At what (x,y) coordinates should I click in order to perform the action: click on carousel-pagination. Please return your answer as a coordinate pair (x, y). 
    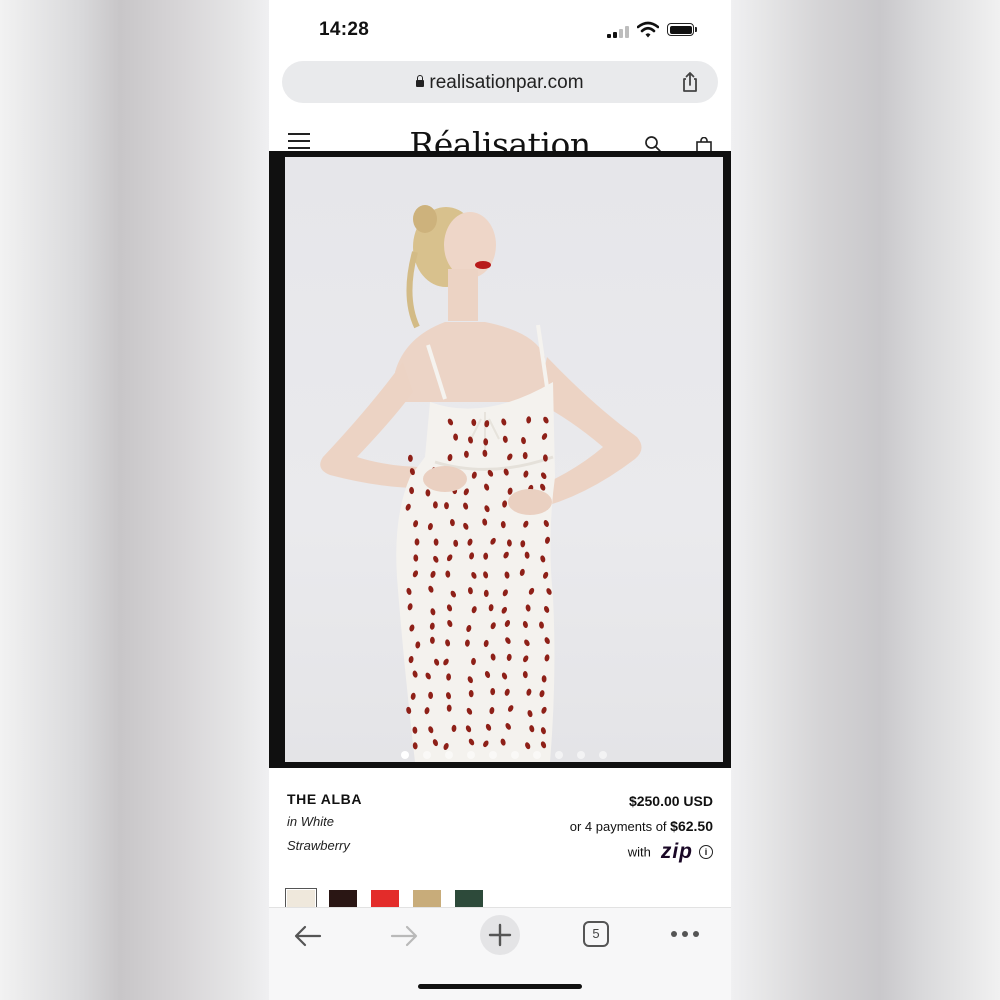
    Looking at the image, I should click on (504, 754).